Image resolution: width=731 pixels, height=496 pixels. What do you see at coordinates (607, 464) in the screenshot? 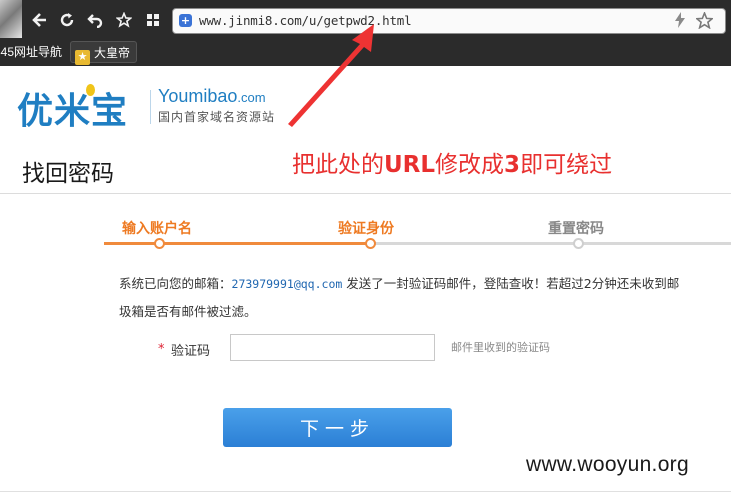
I see `watermark: www.wooyun.org` at bounding box center [607, 464].